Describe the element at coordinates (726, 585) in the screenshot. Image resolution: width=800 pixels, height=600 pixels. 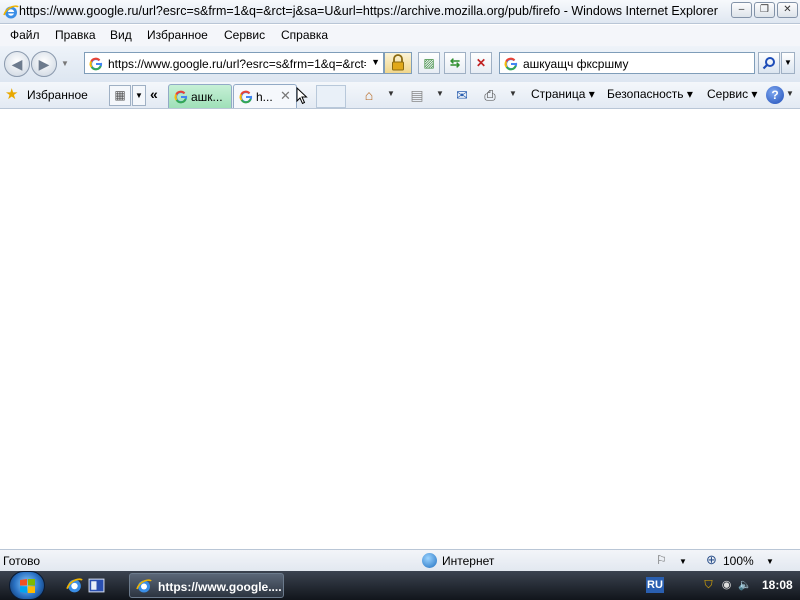
I see `network-icon: ◉` at that location.